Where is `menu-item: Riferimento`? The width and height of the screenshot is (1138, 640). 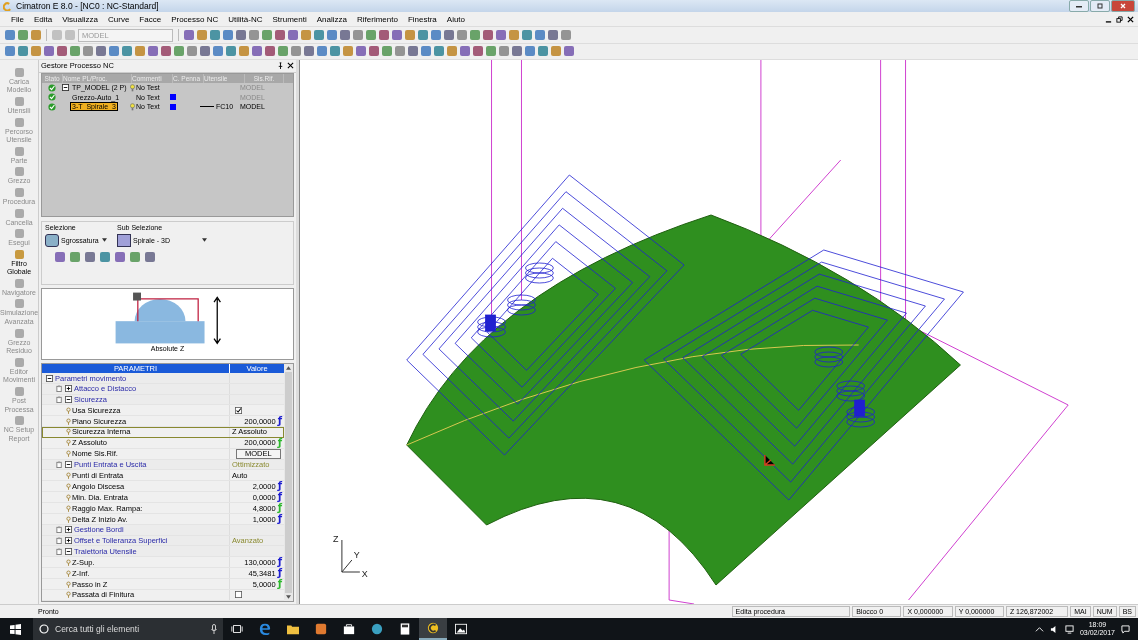
menu-item: Riferimento is located at coordinates (377, 19).